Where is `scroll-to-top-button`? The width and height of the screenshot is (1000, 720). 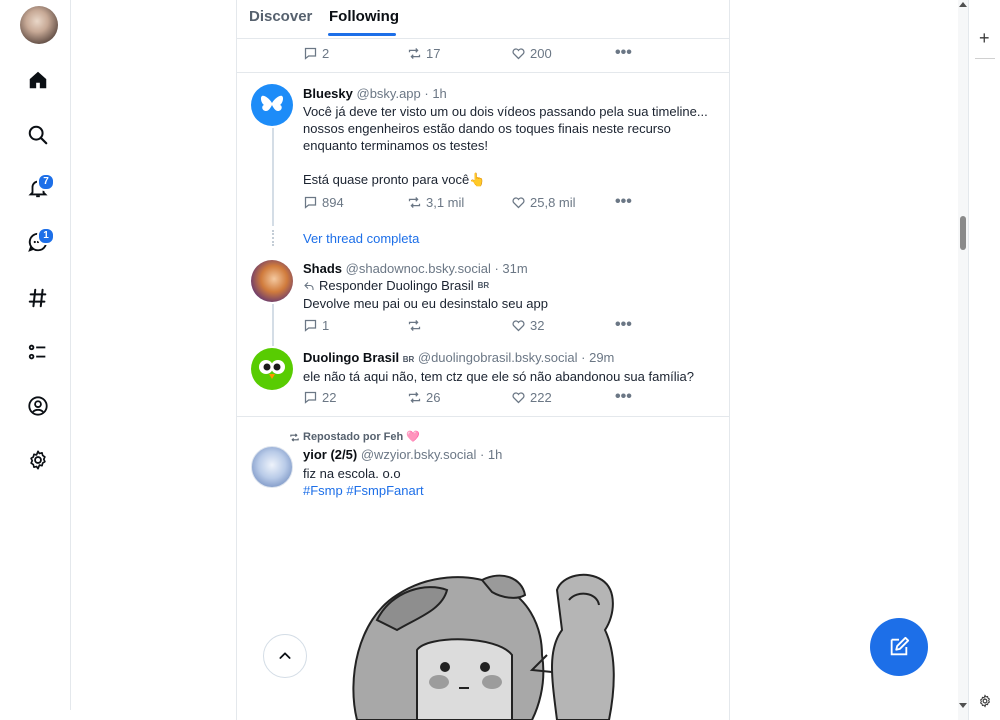
scroll-to-top-button is located at coordinates (285, 656).